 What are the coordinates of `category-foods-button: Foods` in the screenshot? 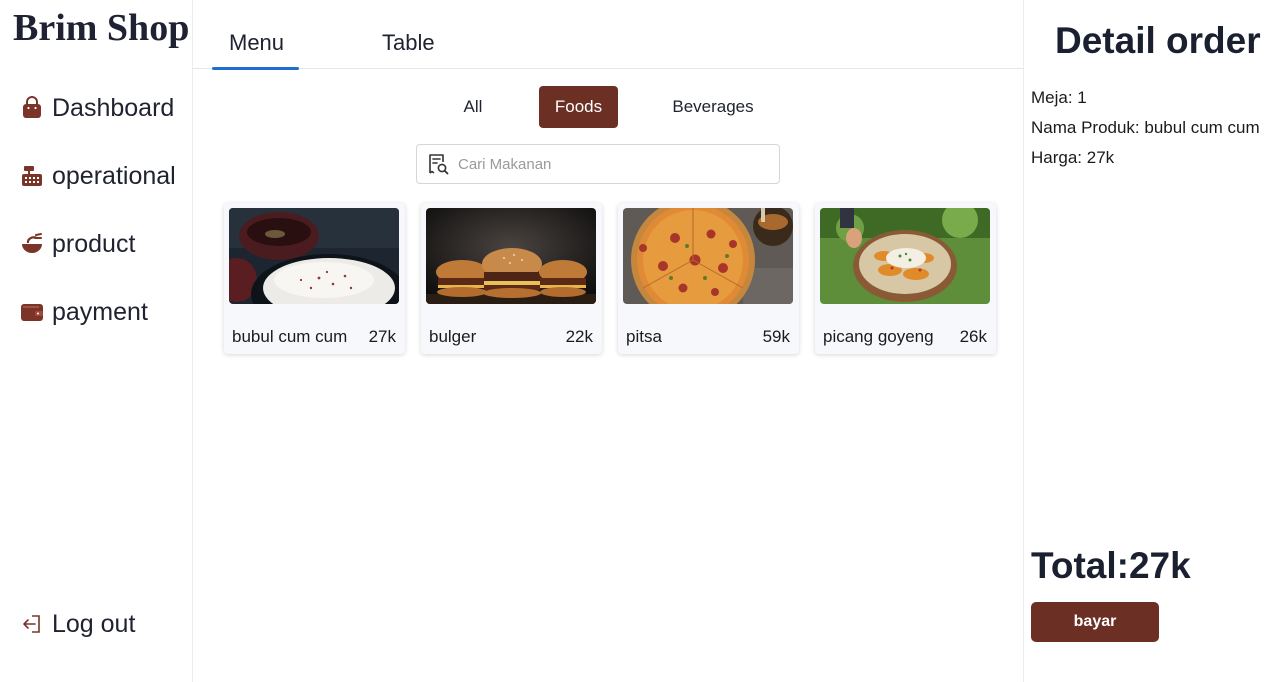 It's located at (578, 107).